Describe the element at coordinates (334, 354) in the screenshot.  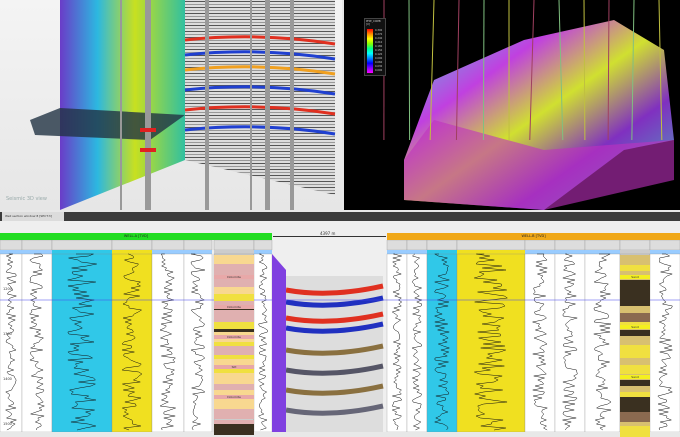
I see `seismic-section` at that location.